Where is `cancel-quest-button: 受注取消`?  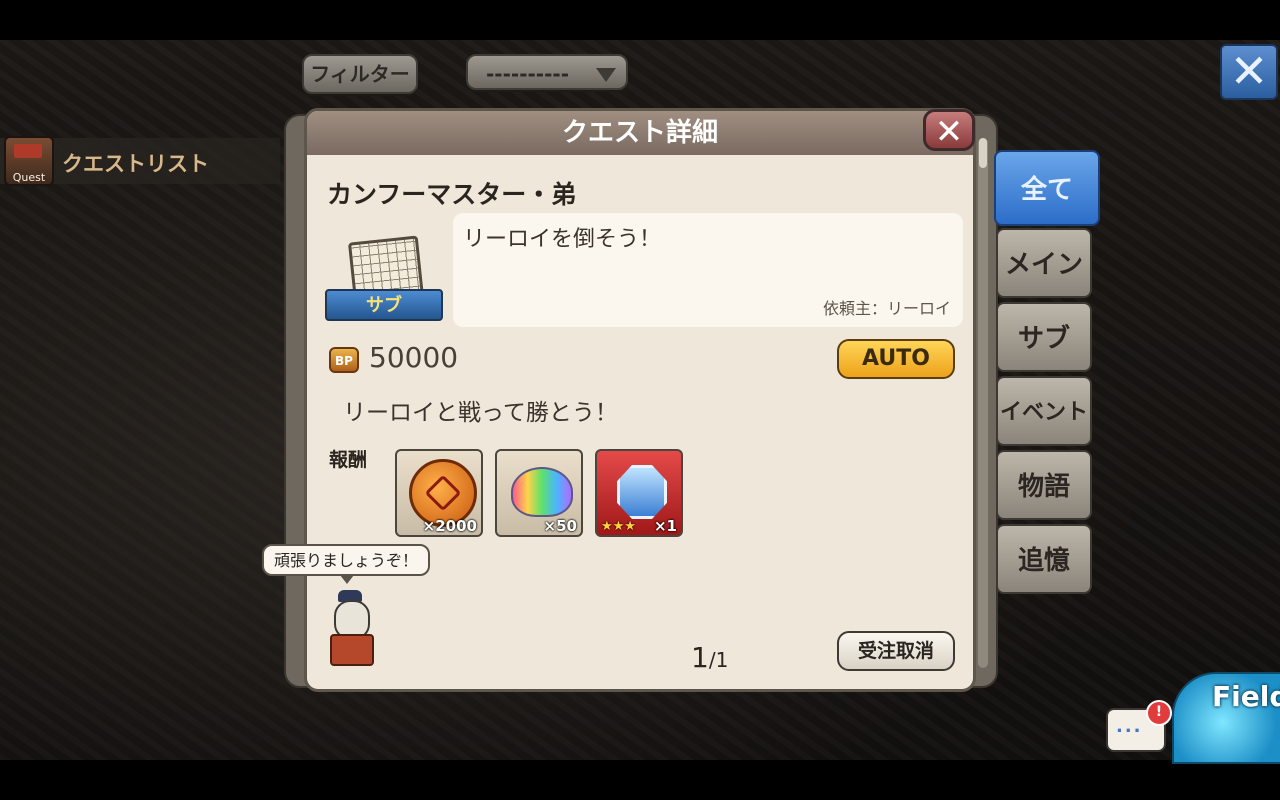 cancel-quest-button: 受注取消 is located at coordinates (896, 651).